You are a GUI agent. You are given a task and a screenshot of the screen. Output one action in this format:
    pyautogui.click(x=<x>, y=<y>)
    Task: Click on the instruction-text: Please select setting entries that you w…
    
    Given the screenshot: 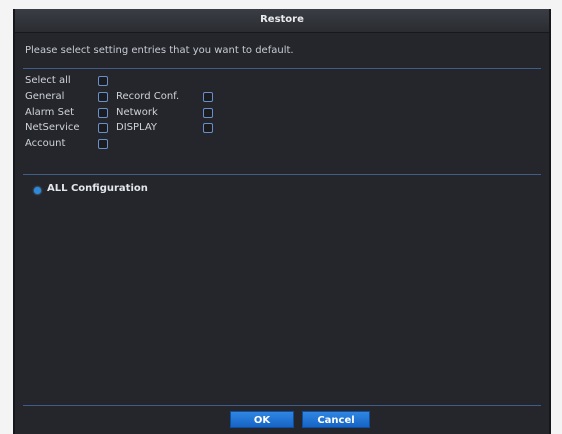 What is the action you would take?
    pyautogui.click(x=159, y=50)
    